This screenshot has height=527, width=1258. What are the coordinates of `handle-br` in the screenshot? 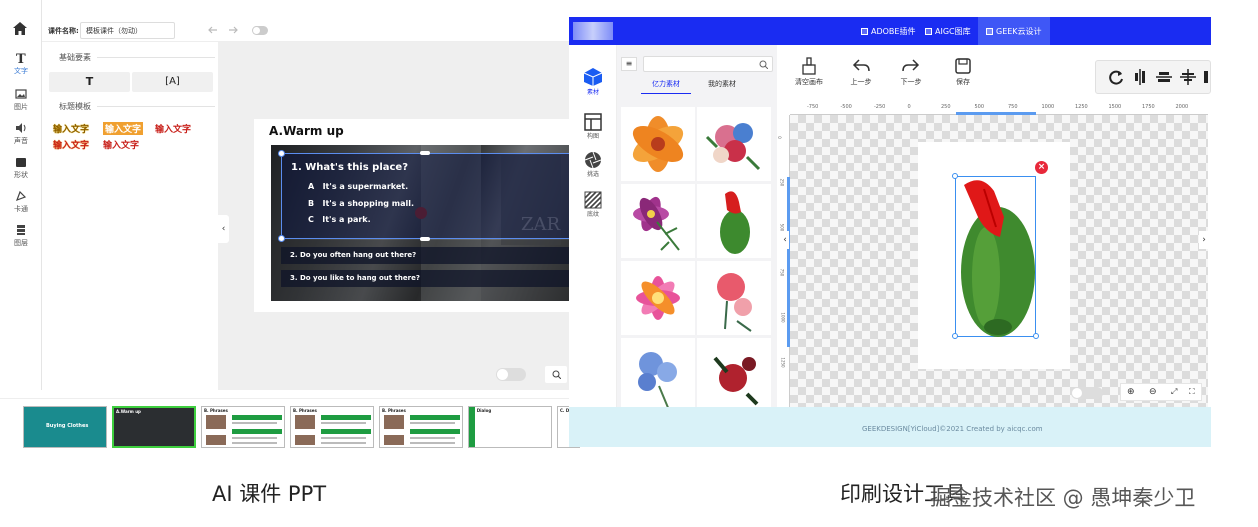 It's located at (1036, 336).